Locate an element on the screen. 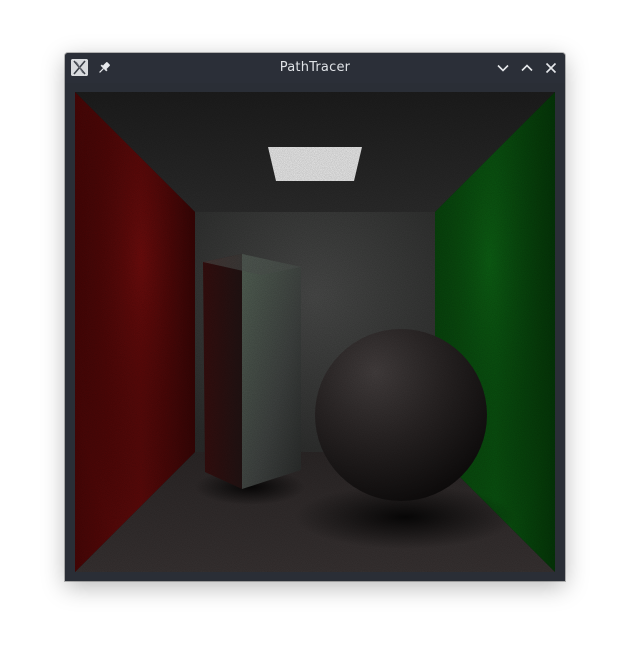 The width and height of the screenshot is (630, 659). maximize-button is located at coordinates (527, 68).